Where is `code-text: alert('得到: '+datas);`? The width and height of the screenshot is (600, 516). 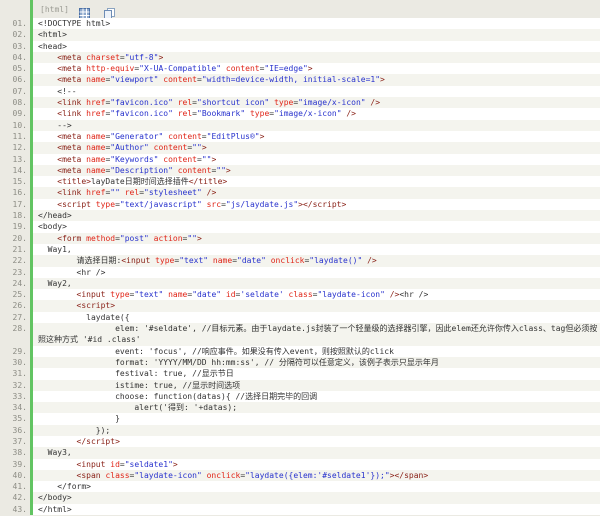 code-text: alert('得到: '+datas); is located at coordinates (316, 408).